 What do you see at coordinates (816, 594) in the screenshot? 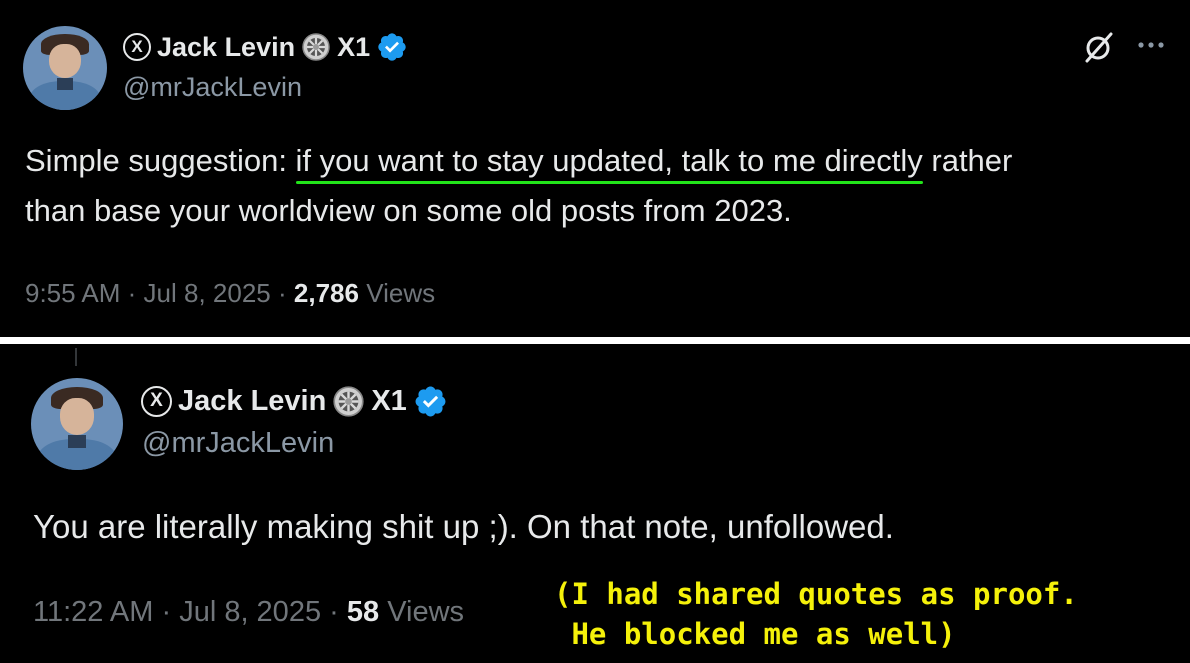
I see `annotation-line-1: (I had shared quotes as proof.` at bounding box center [816, 594].